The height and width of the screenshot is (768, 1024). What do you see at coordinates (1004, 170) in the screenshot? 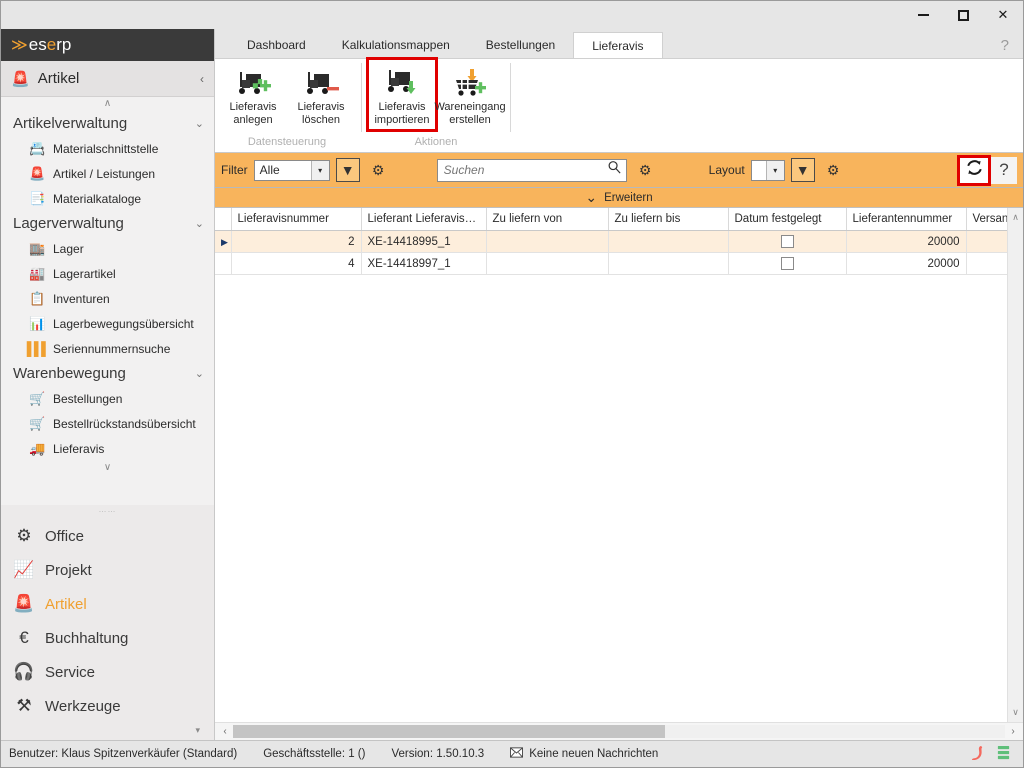
I see `help-button: ?` at bounding box center [1004, 170].